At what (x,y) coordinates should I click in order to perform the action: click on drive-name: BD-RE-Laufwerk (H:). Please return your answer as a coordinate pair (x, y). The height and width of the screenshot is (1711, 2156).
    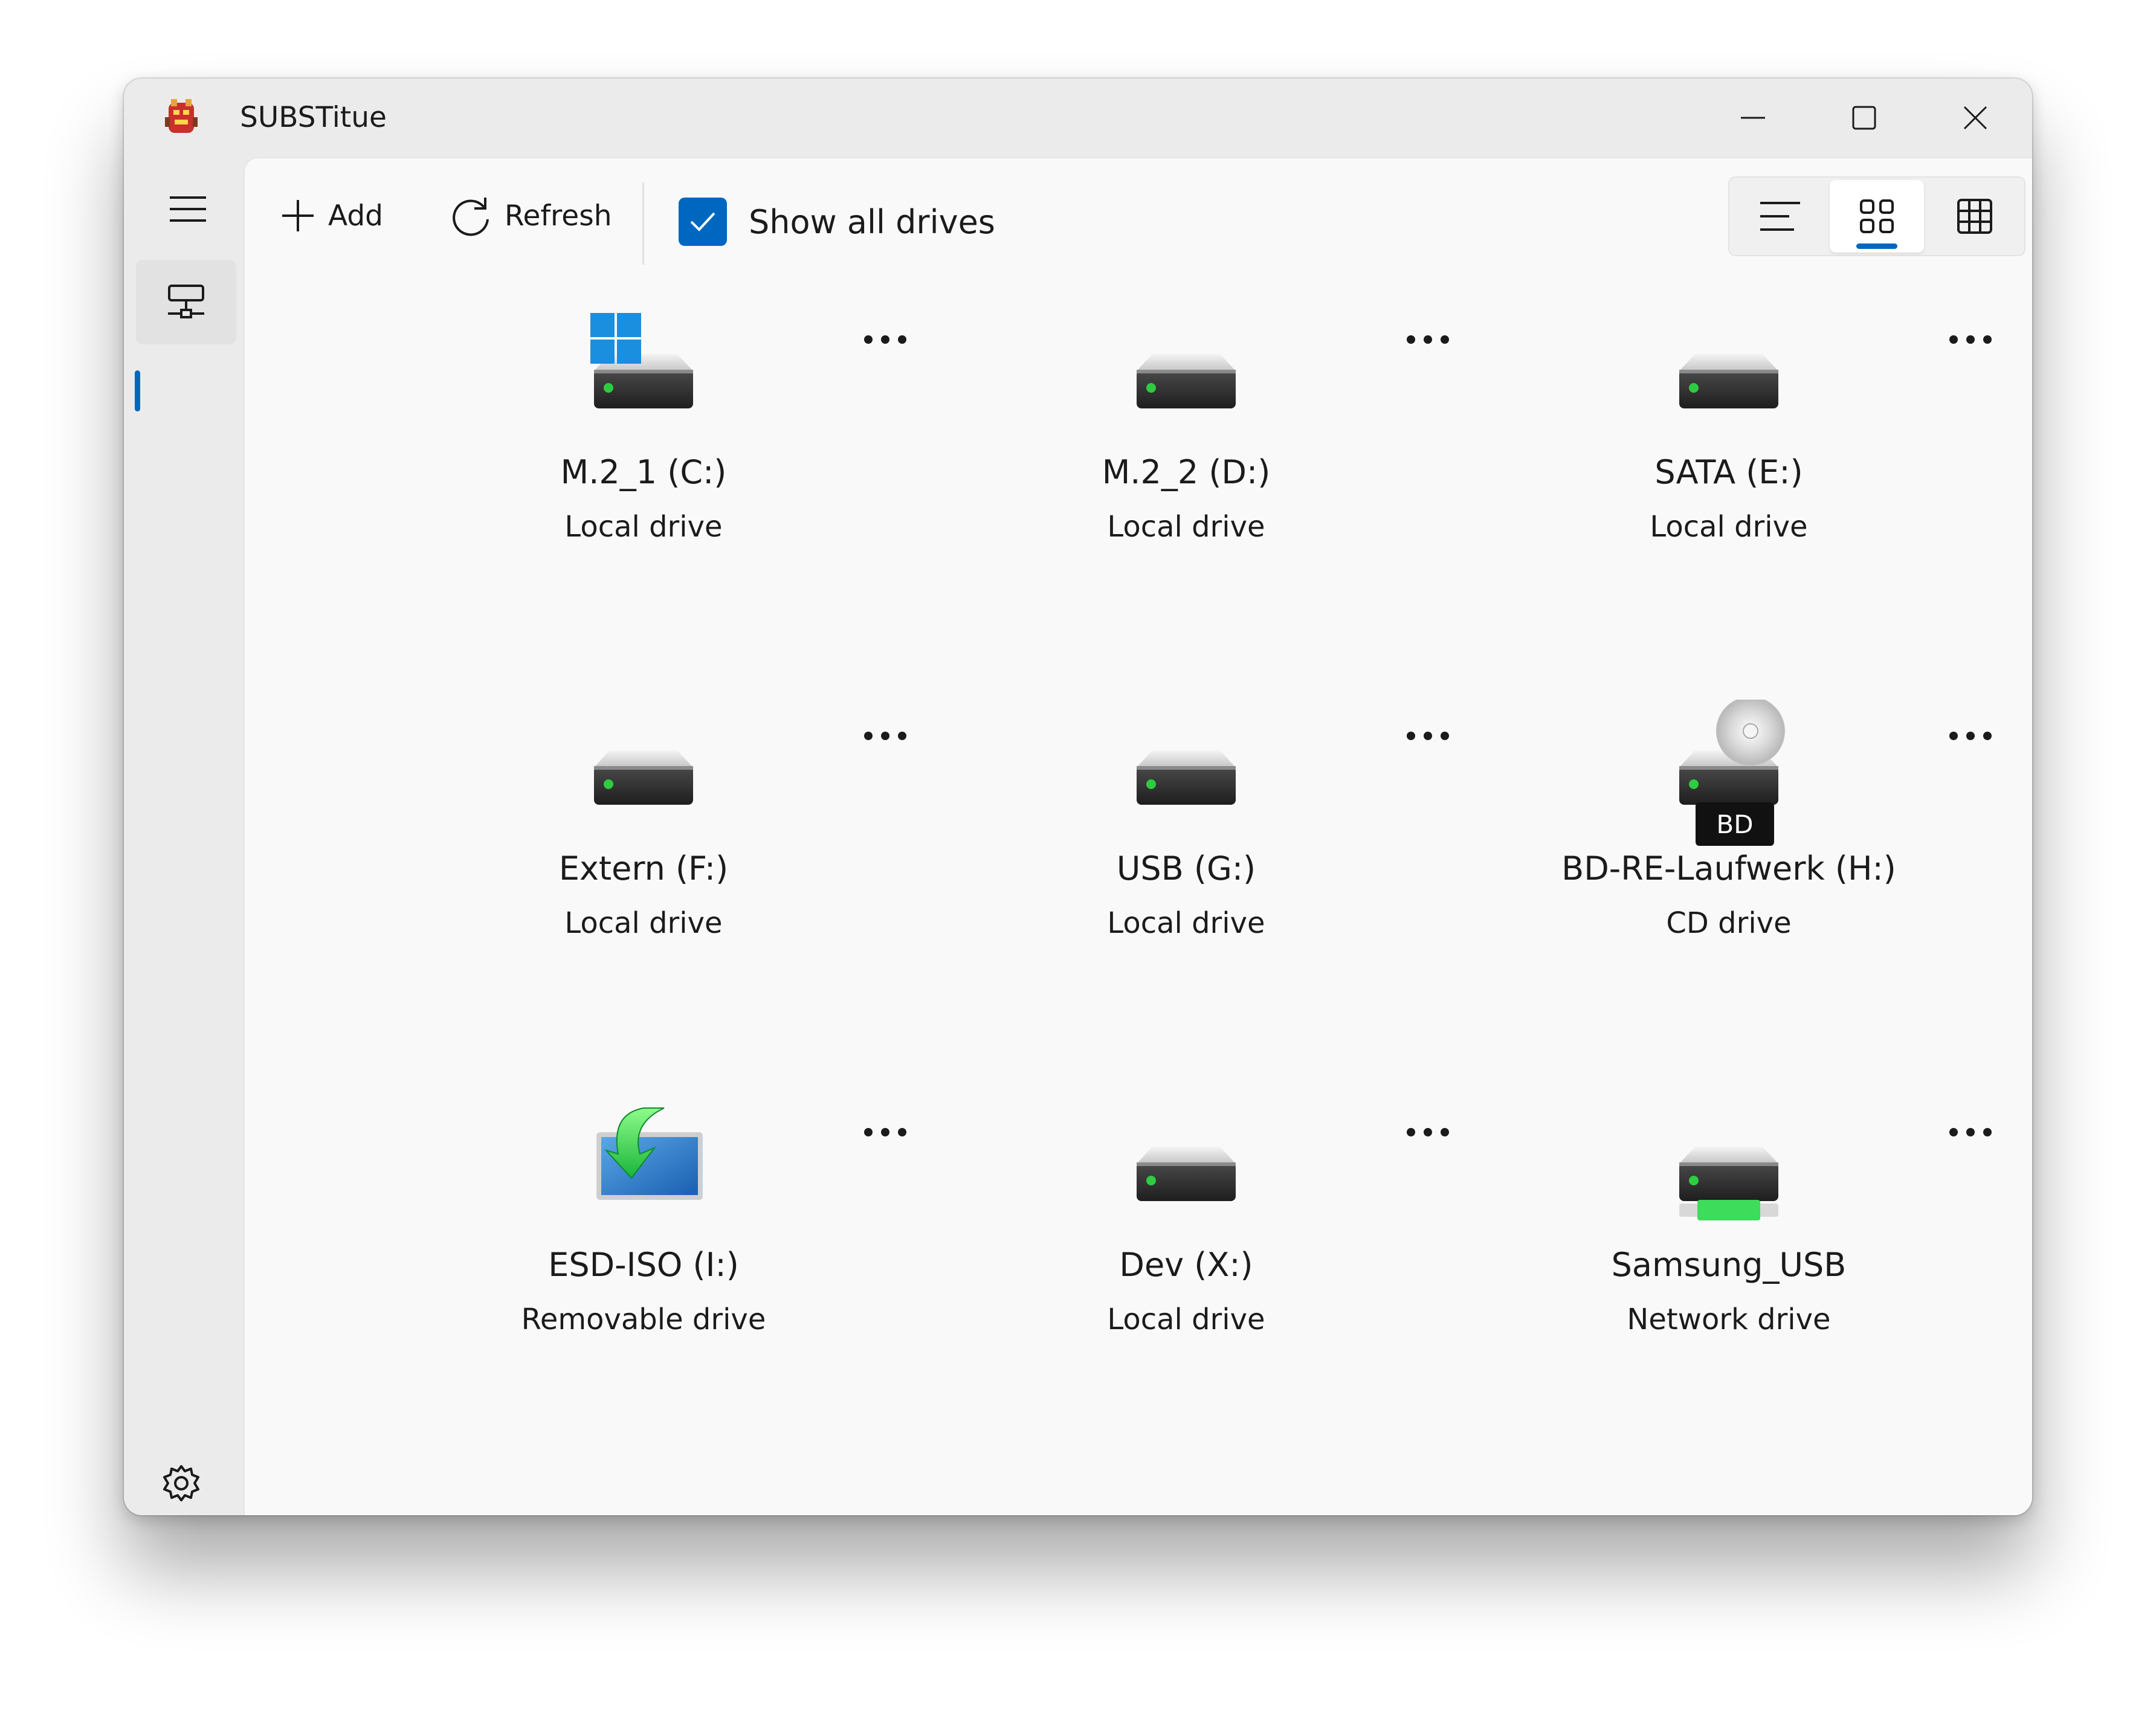
    Looking at the image, I should click on (1728, 868).